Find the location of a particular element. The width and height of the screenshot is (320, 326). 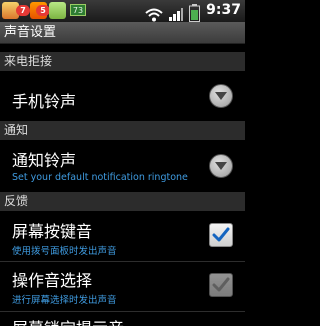

audible-selection-summary: 进行屏幕选择时发出声音 is located at coordinates (64, 300).